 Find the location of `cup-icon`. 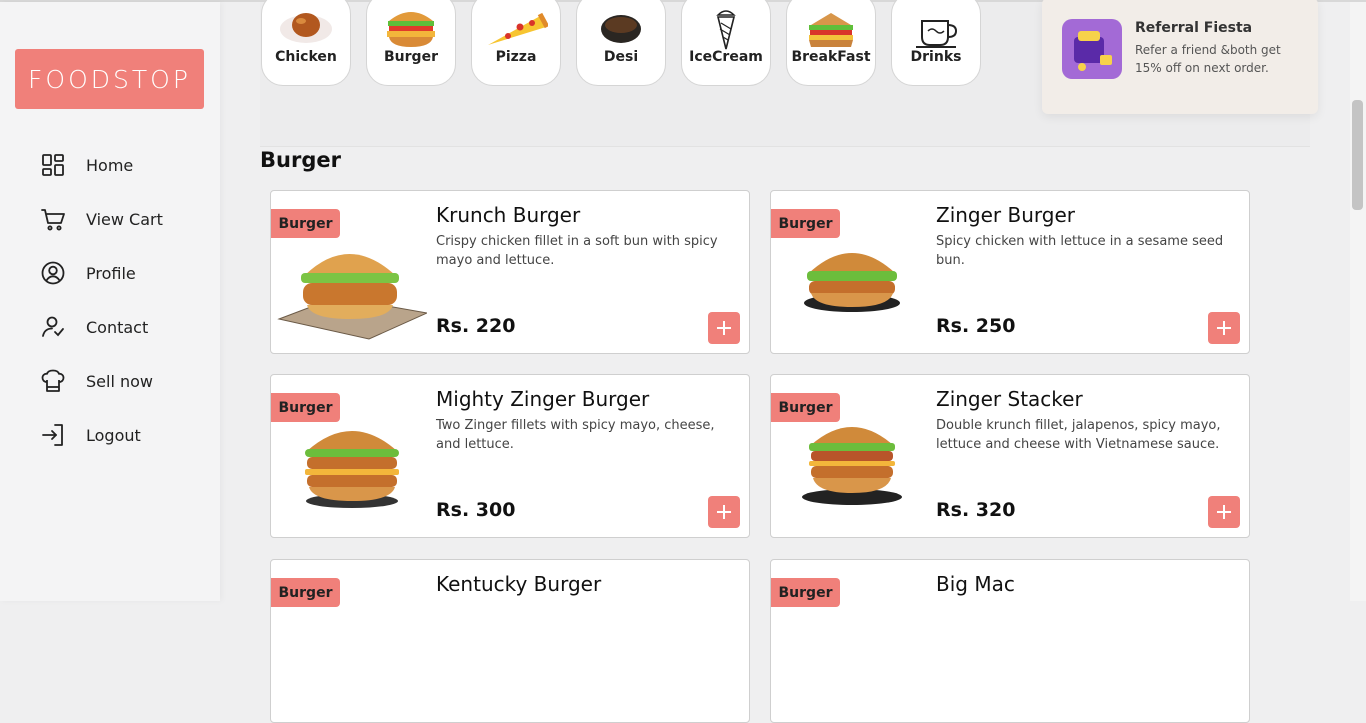

cup-icon is located at coordinates (937, 34).